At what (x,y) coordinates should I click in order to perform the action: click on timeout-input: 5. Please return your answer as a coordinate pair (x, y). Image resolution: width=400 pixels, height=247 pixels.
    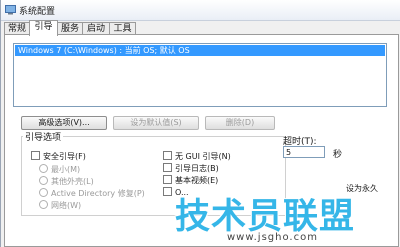
    Looking at the image, I should click on (304, 152).